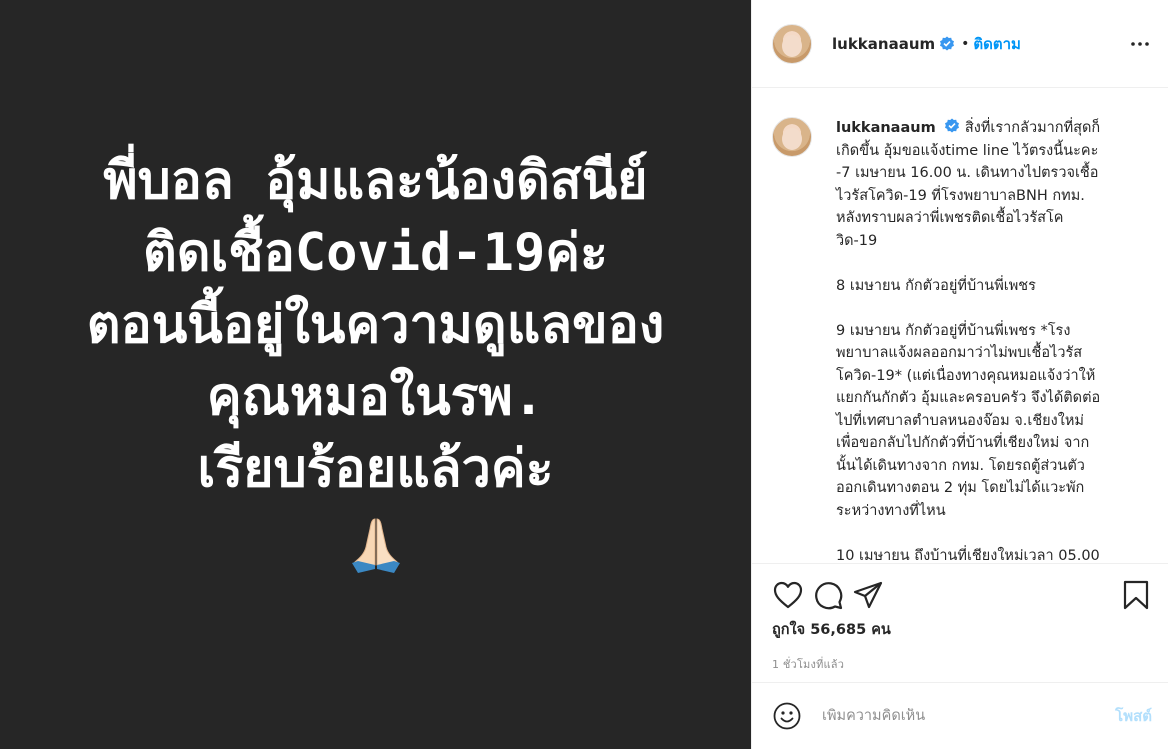 Image resolution: width=1168 pixels, height=749 pixels. I want to click on post-comment-button: โพสต์, so click(1133, 716).